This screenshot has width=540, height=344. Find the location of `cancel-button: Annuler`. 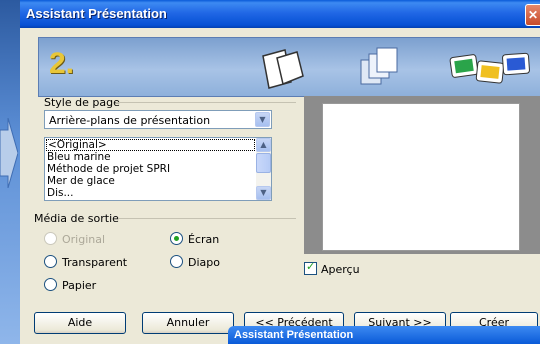

cancel-button: Annuler is located at coordinates (188, 323).